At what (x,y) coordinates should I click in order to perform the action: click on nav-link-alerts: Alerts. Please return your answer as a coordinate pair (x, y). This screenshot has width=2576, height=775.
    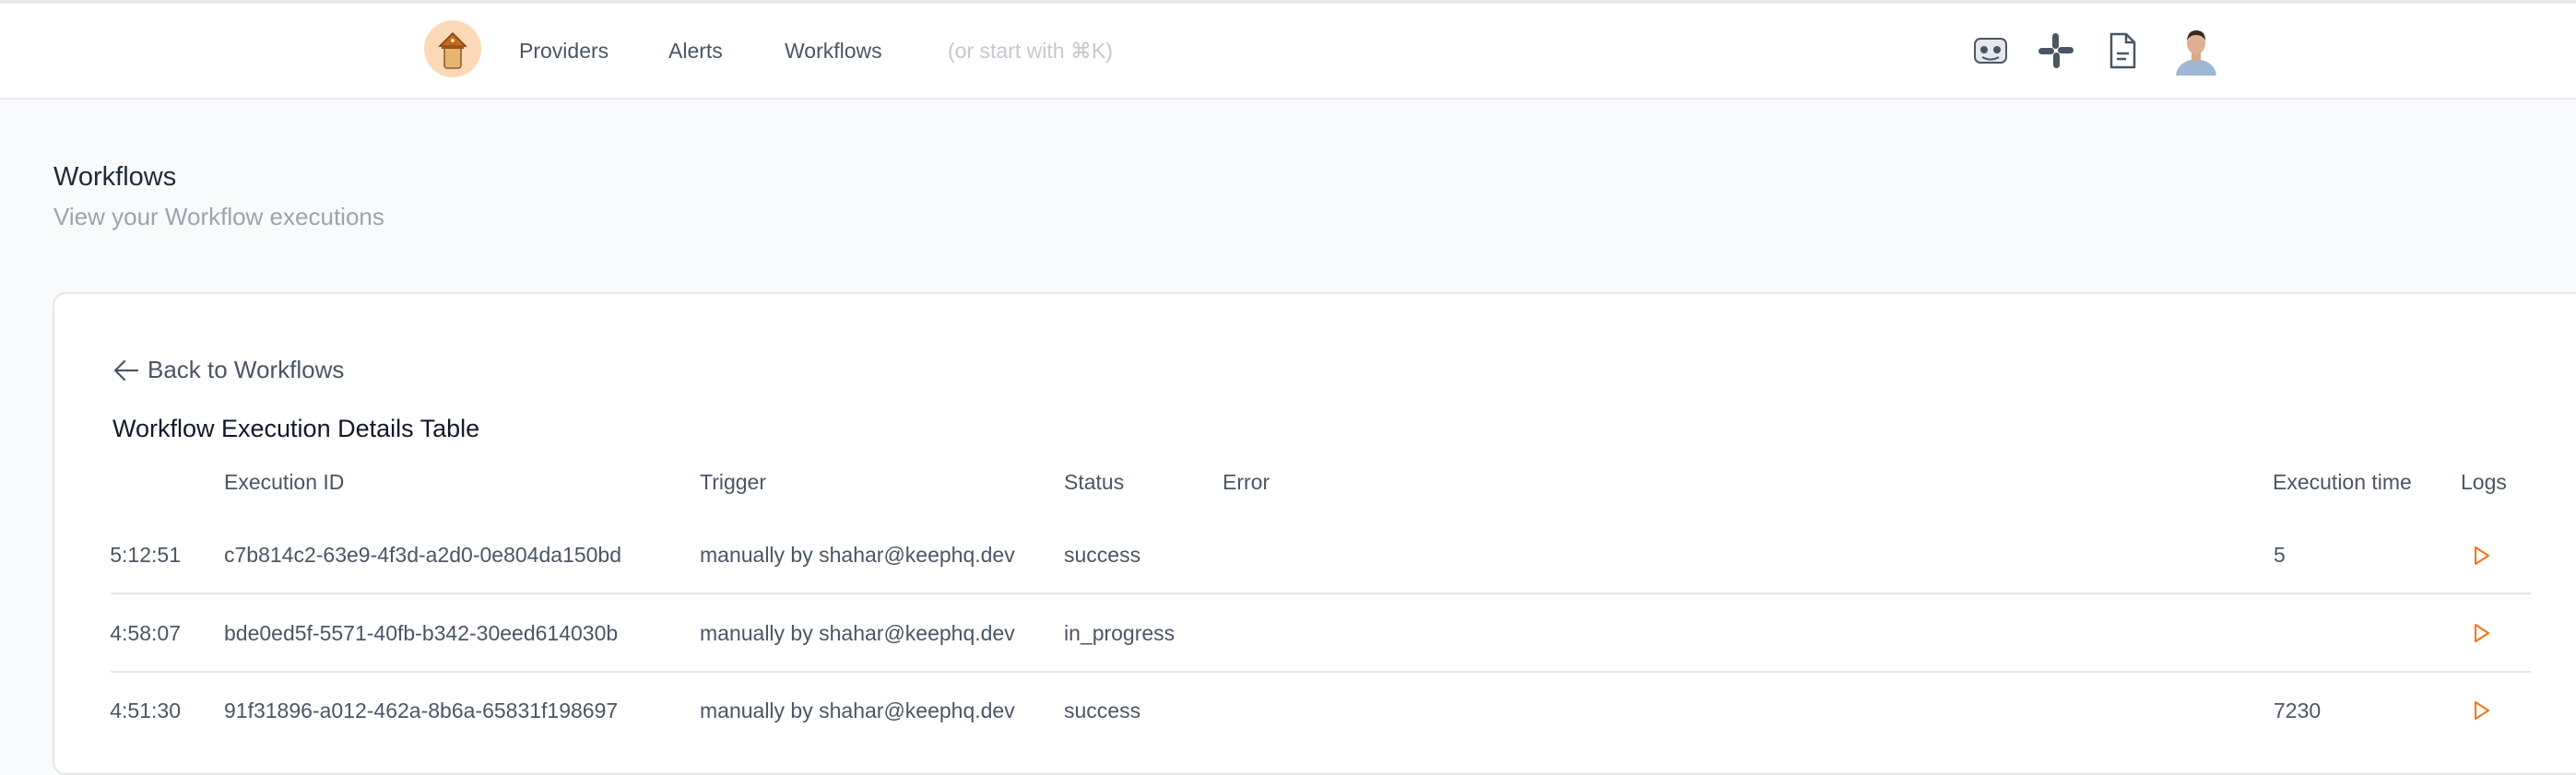
    Looking at the image, I should click on (695, 51).